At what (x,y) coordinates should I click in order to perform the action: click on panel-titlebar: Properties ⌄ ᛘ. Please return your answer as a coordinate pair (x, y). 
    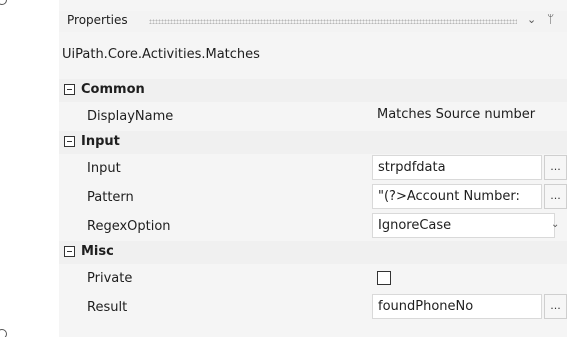
    Looking at the image, I should click on (313, 21).